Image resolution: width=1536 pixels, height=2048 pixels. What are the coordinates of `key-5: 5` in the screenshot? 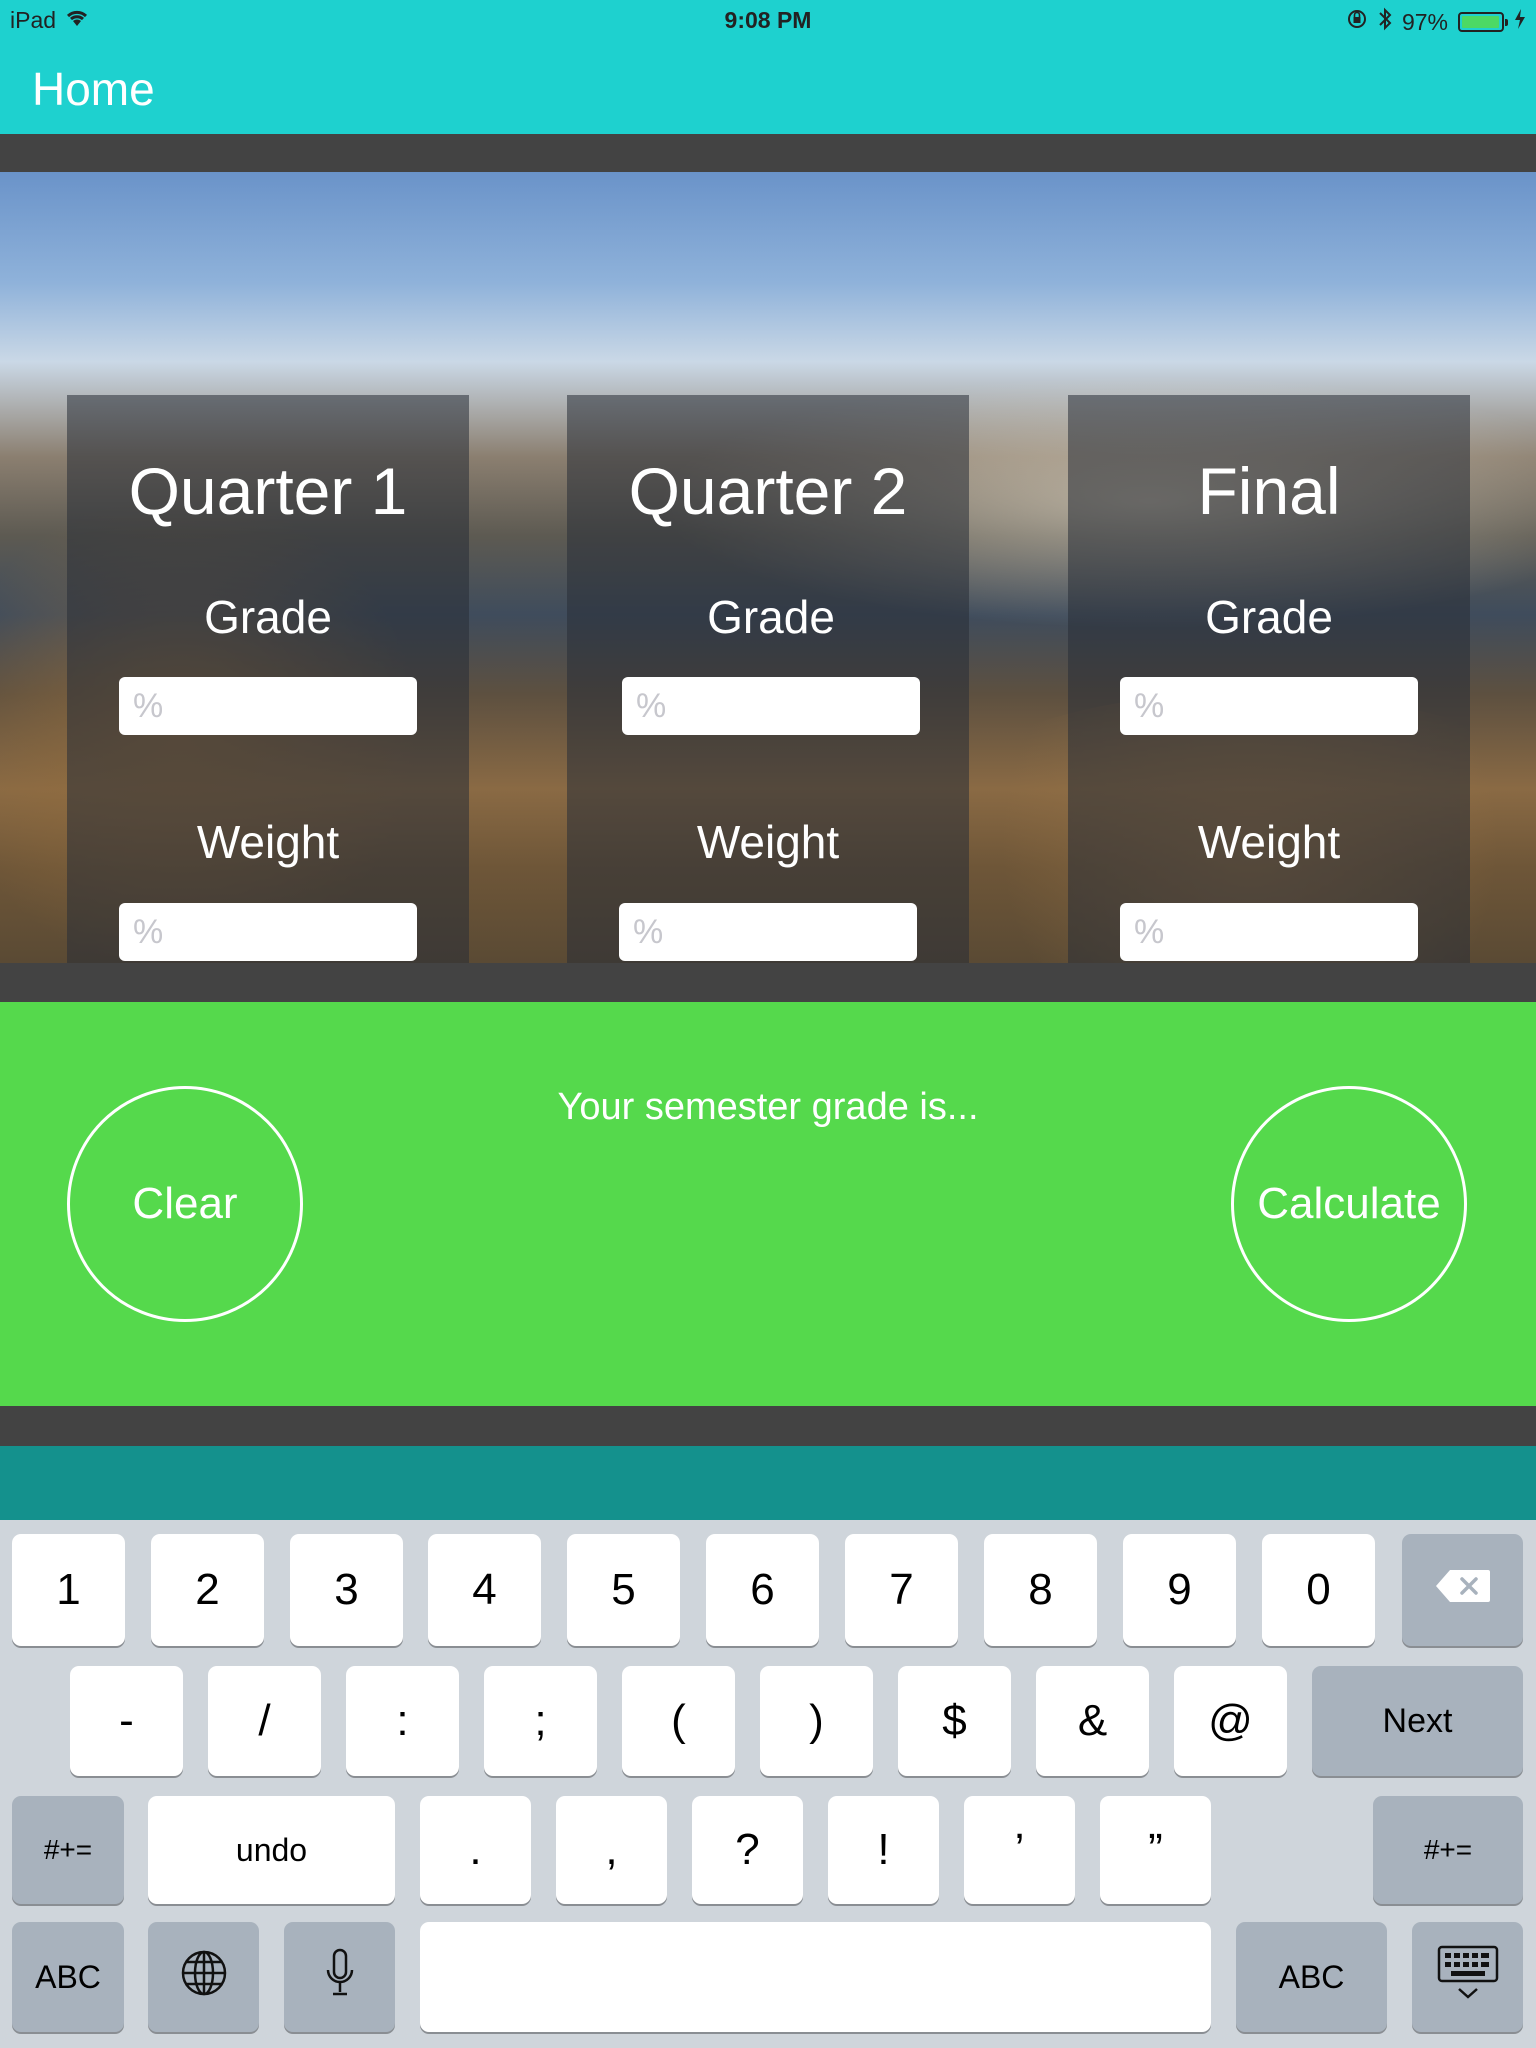 It's located at (623, 1590).